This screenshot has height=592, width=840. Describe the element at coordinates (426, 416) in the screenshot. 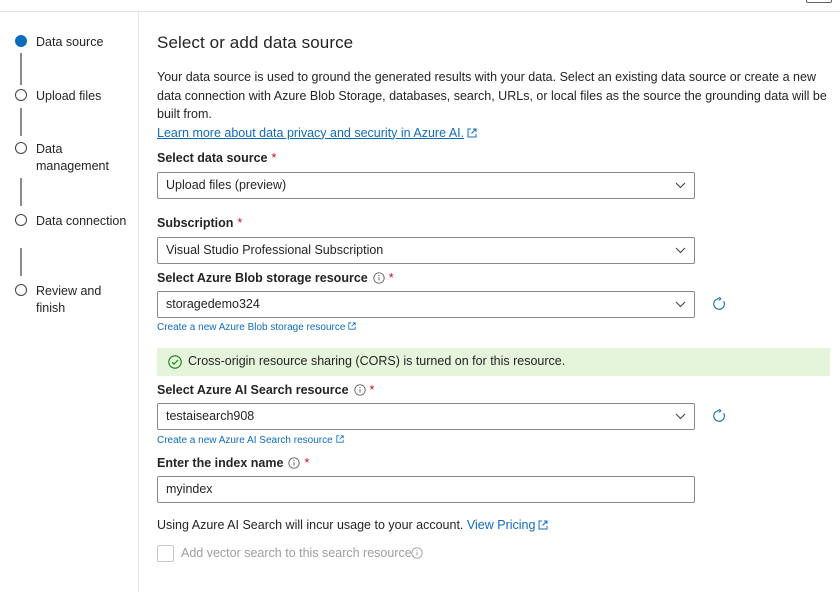

I see `ai-search-dropdown: testaisearch908` at that location.